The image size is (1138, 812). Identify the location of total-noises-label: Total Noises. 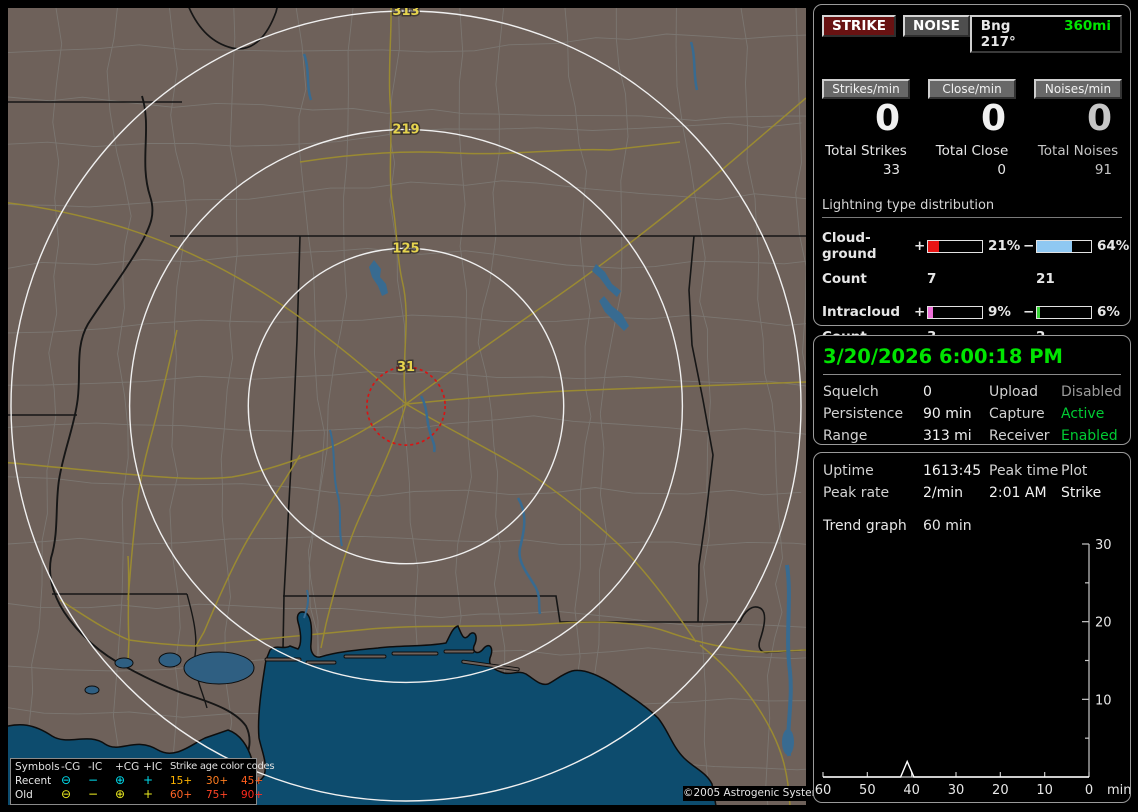
(1078, 151).